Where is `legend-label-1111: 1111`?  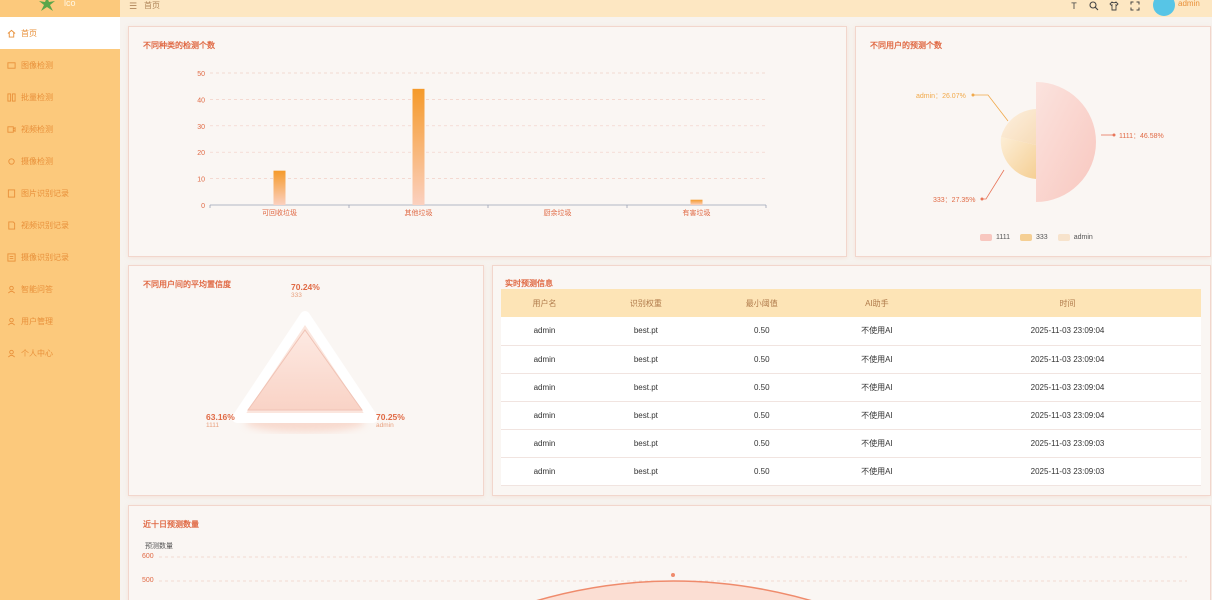
legend-label-1111: 1111 is located at coordinates (1003, 237).